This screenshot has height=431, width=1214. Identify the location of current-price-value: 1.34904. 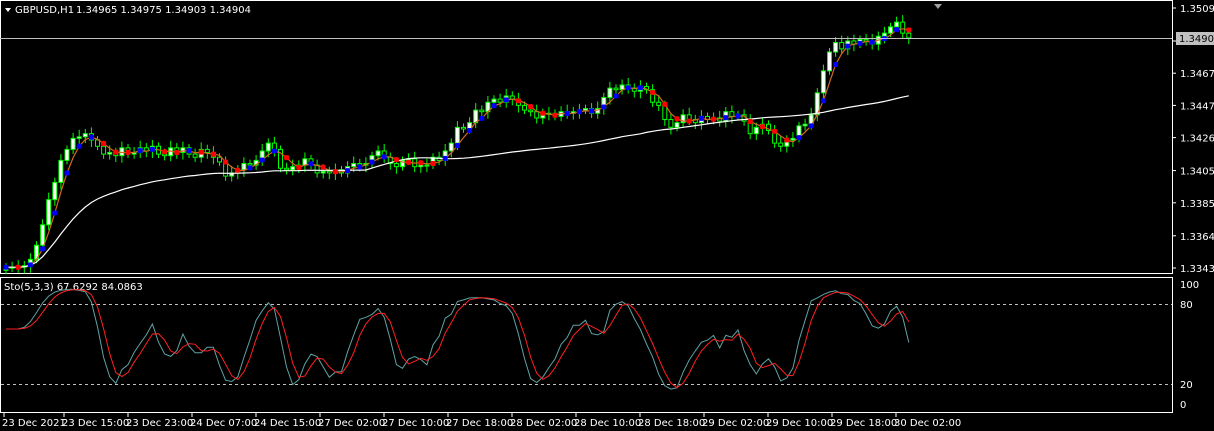
(1196, 39).